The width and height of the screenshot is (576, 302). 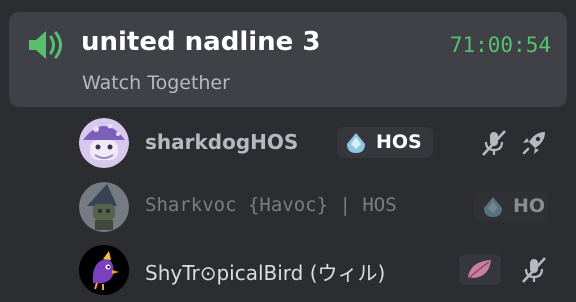 I want to click on voice-member-sharkdog: sharkdogHOS HOS, so click(x=319, y=143).